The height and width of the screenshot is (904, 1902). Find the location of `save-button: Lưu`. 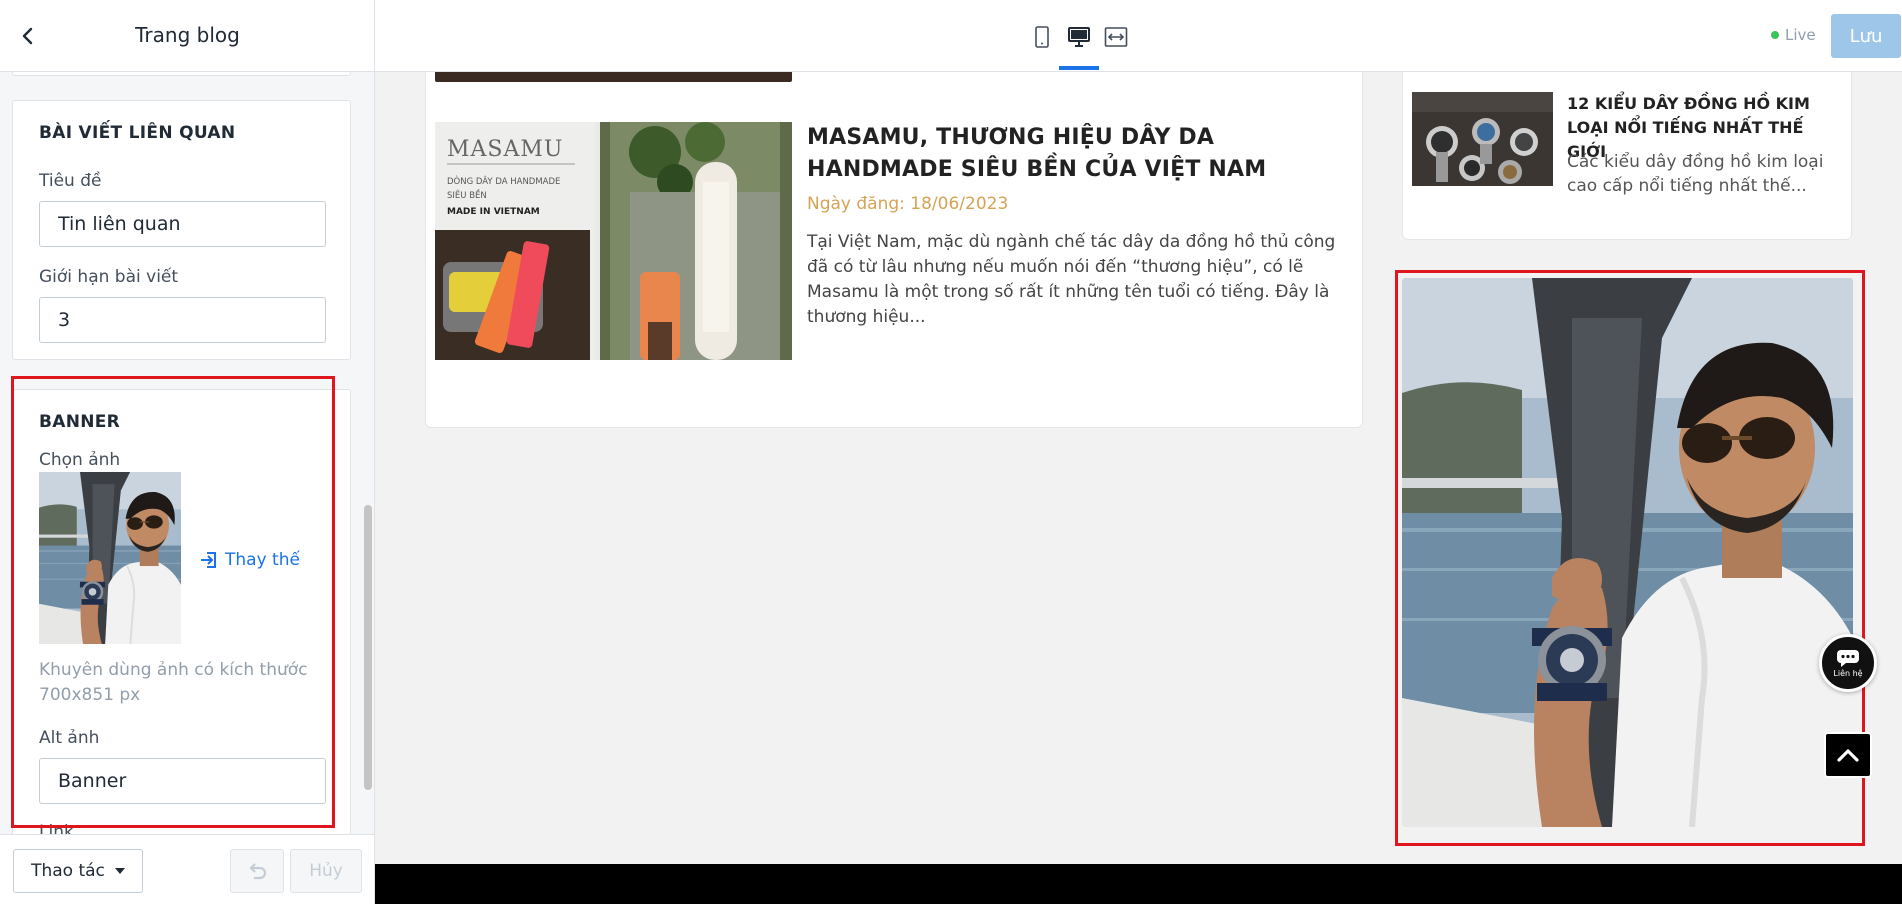

save-button: Lưu is located at coordinates (1866, 36).